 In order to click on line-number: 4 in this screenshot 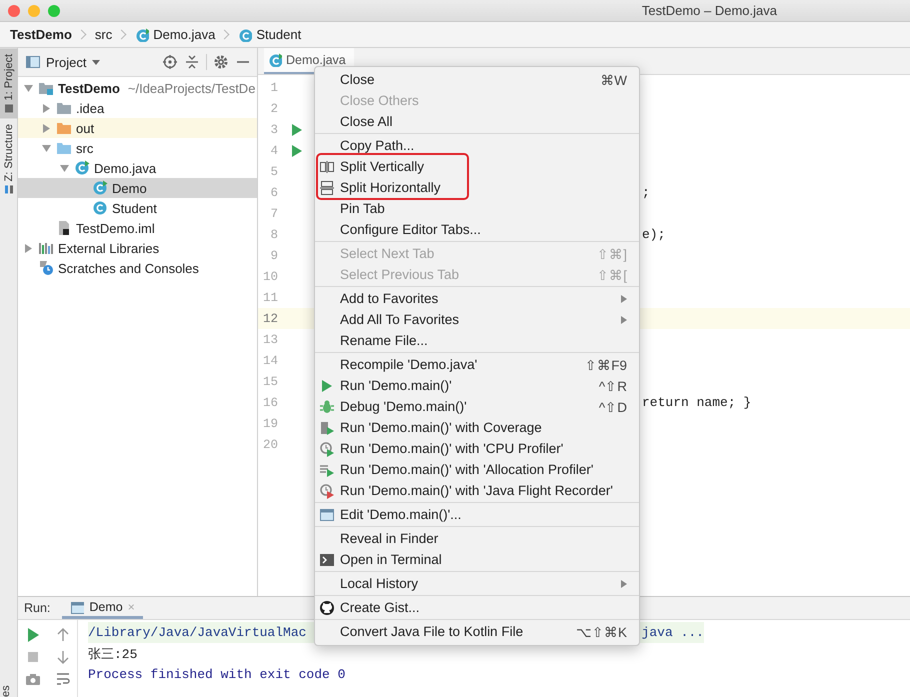, I will do `click(273, 151)`.